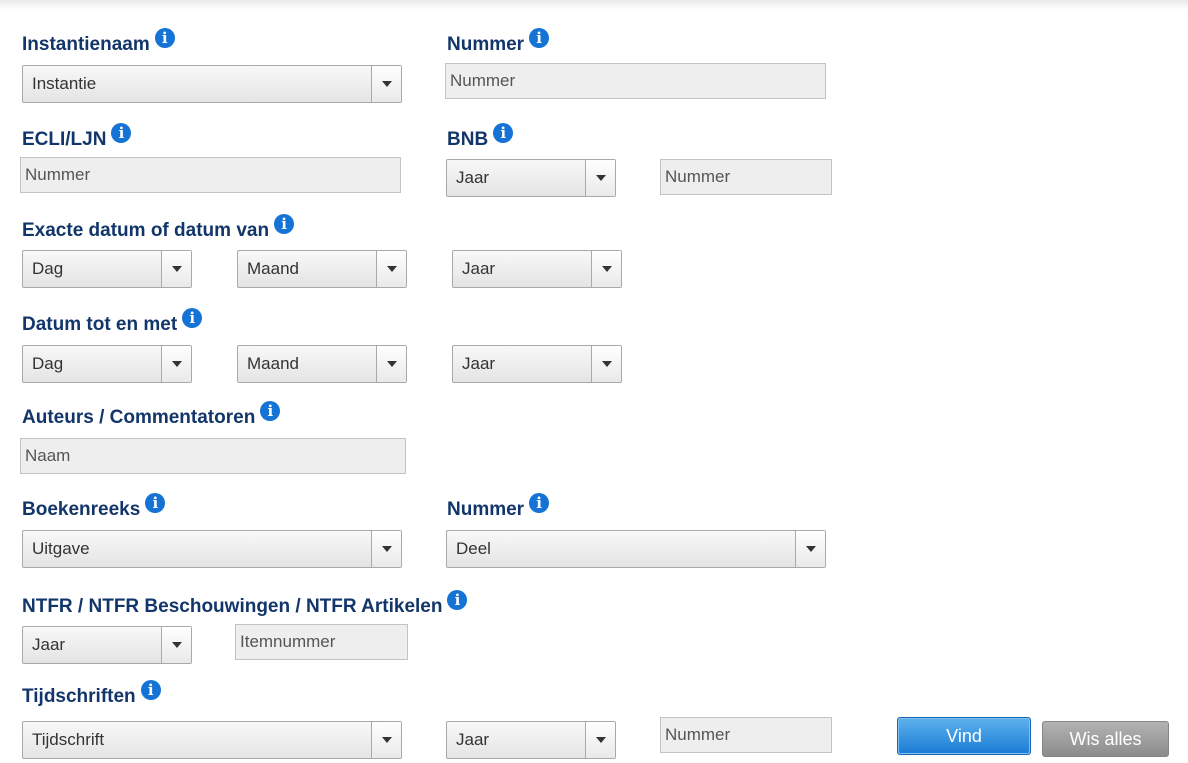  What do you see at coordinates (210, 175) in the screenshot?
I see `ecli-input: Nummer` at bounding box center [210, 175].